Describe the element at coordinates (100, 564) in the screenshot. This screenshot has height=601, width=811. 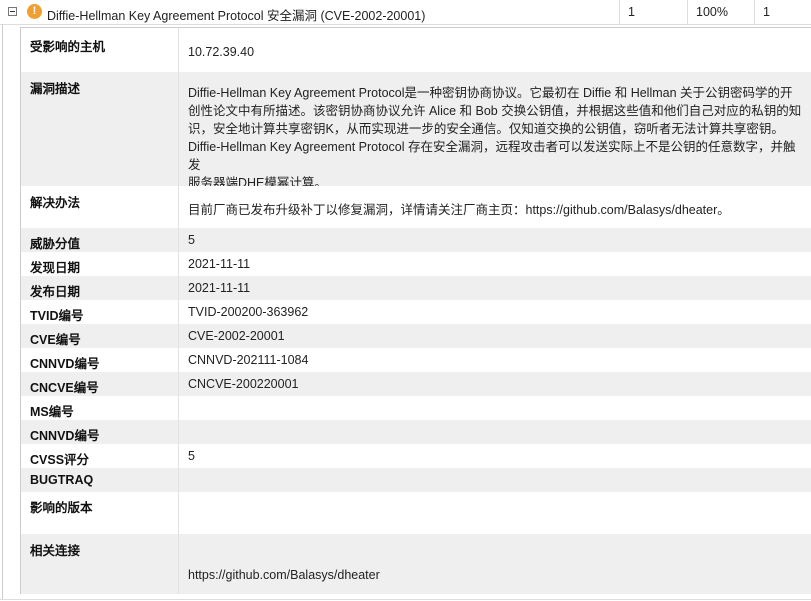
I see `related-link-label: 相关连接` at that location.